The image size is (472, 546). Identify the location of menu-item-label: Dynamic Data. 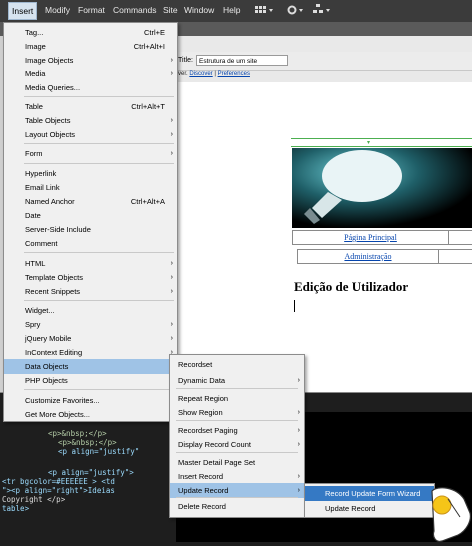
(202, 380).